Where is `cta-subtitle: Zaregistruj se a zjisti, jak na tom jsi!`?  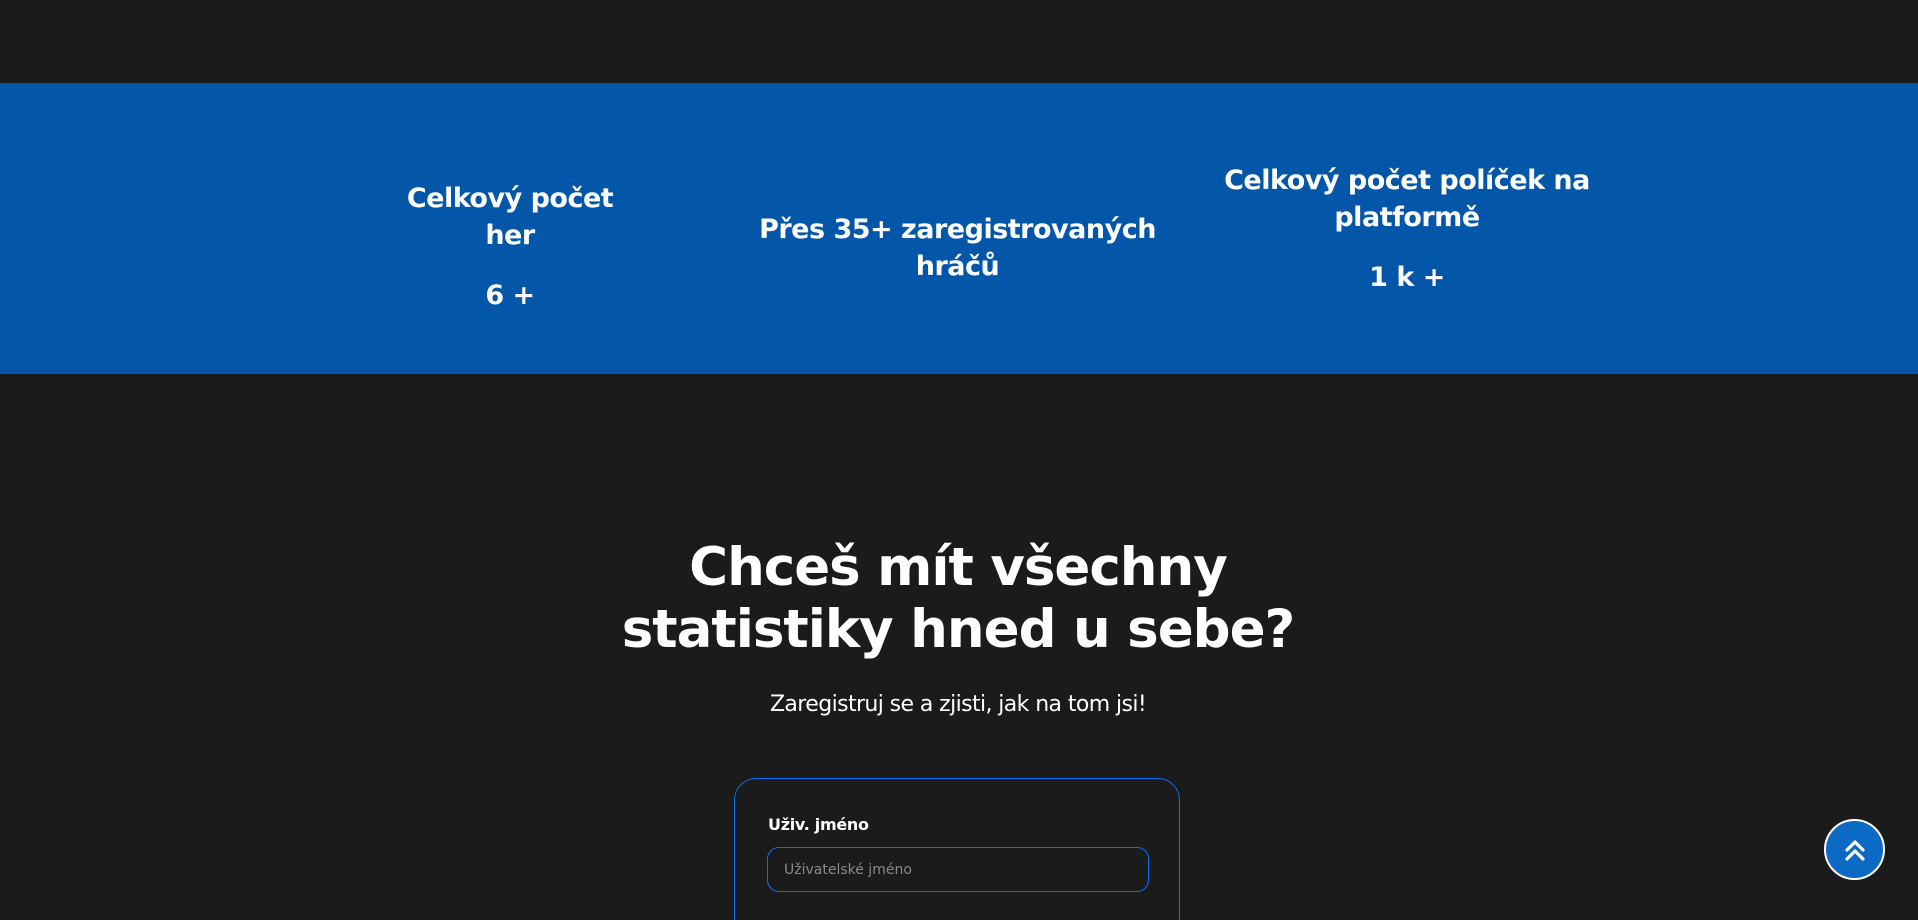
cta-subtitle: Zaregistruj se a zjisti, jak na tom jsi! is located at coordinates (958, 704).